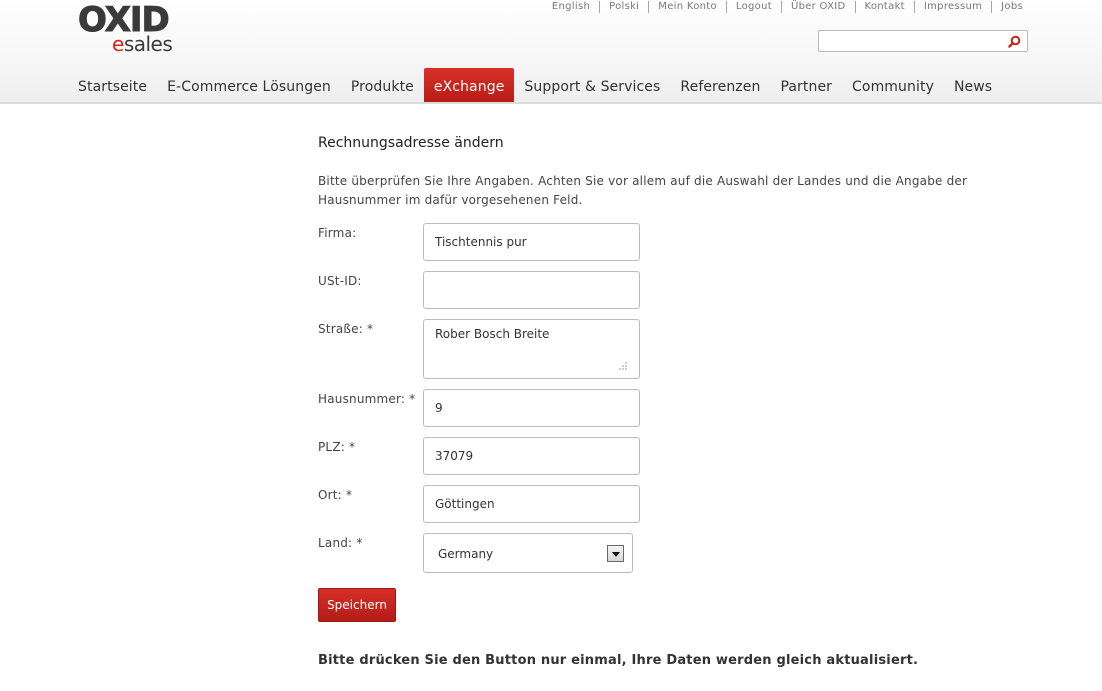  What do you see at coordinates (382, 85) in the screenshot?
I see `nav-produkte: Produkte` at bounding box center [382, 85].